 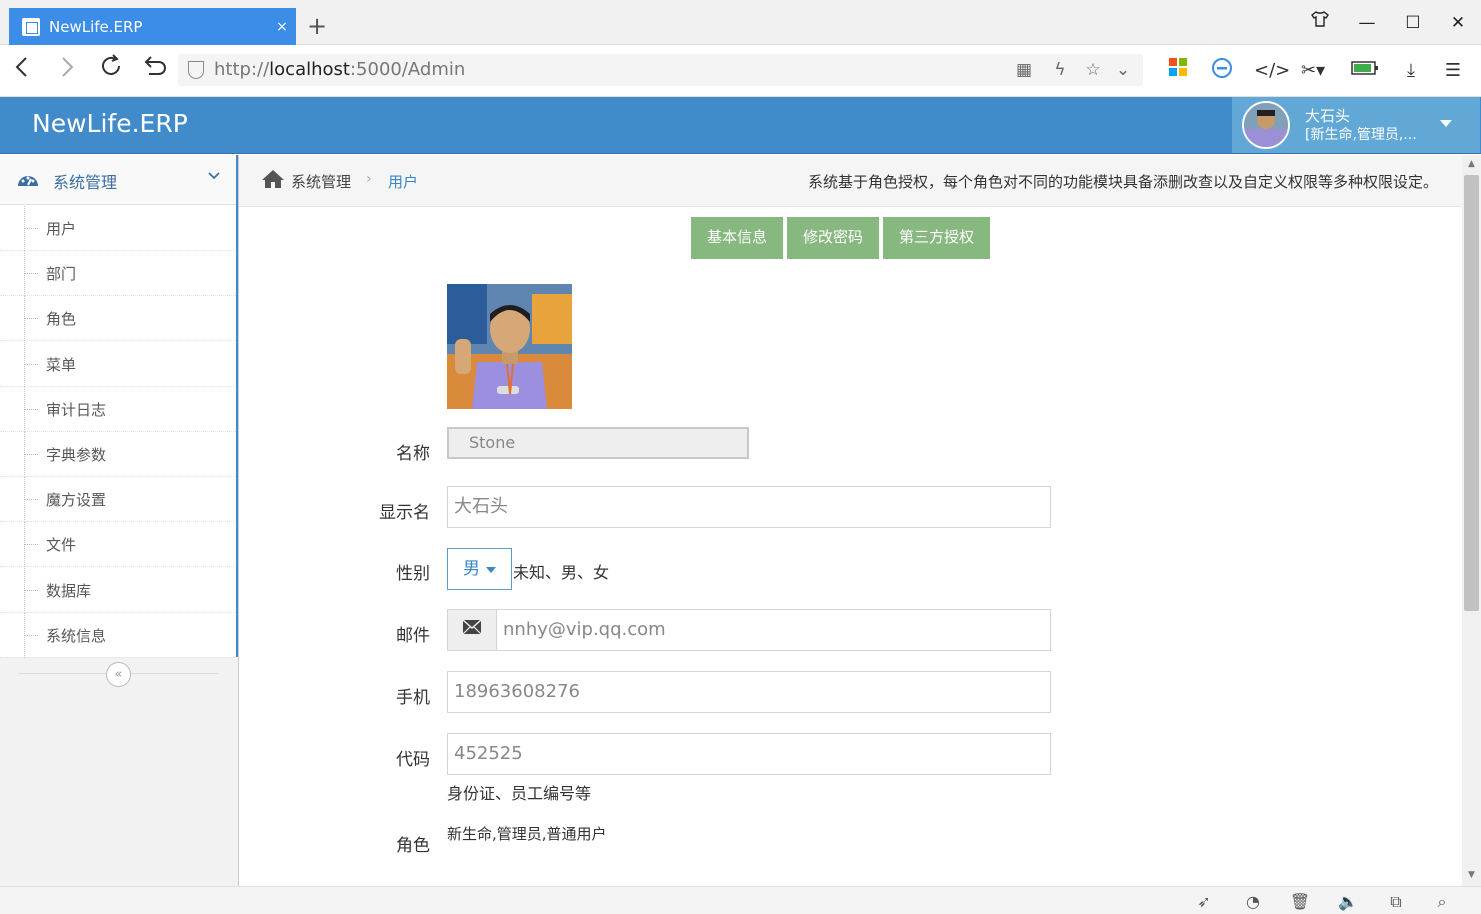 What do you see at coordinates (660, 70) in the screenshot?
I see `url-field: http://localhost:5000/Admin ▦ ϟ ☆ ⌄` at bounding box center [660, 70].